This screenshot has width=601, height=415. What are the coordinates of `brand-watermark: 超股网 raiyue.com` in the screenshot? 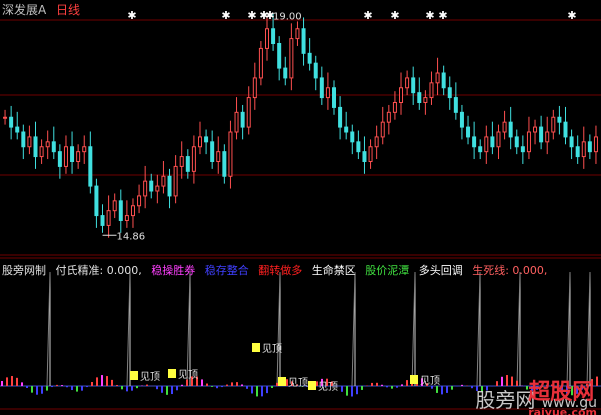 It's located at (562, 397).